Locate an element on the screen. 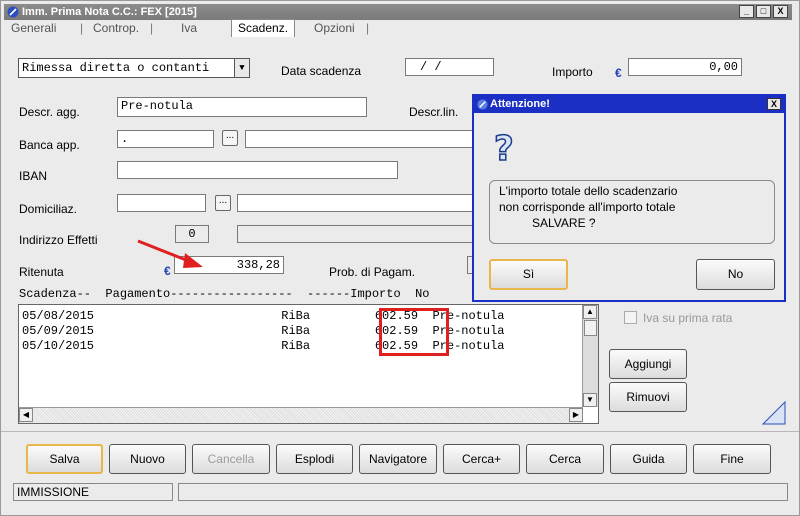 The height and width of the screenshot is (516, 800). descr-agg-field: Pre-notula is located at coordinates (242, 107).